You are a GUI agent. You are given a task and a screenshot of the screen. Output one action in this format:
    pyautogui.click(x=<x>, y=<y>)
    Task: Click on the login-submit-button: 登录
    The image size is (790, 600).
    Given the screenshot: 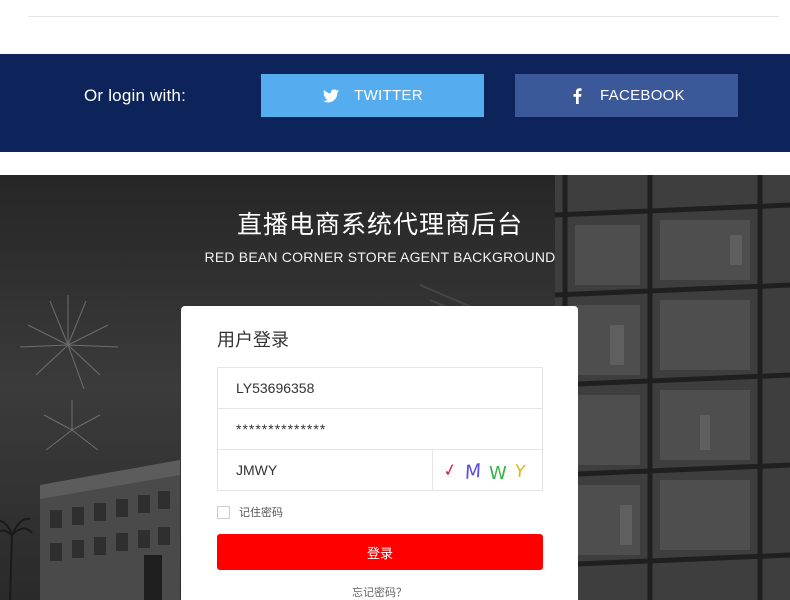 What is the action you would take?
    pyautogui.click(x=380, y=552)
    